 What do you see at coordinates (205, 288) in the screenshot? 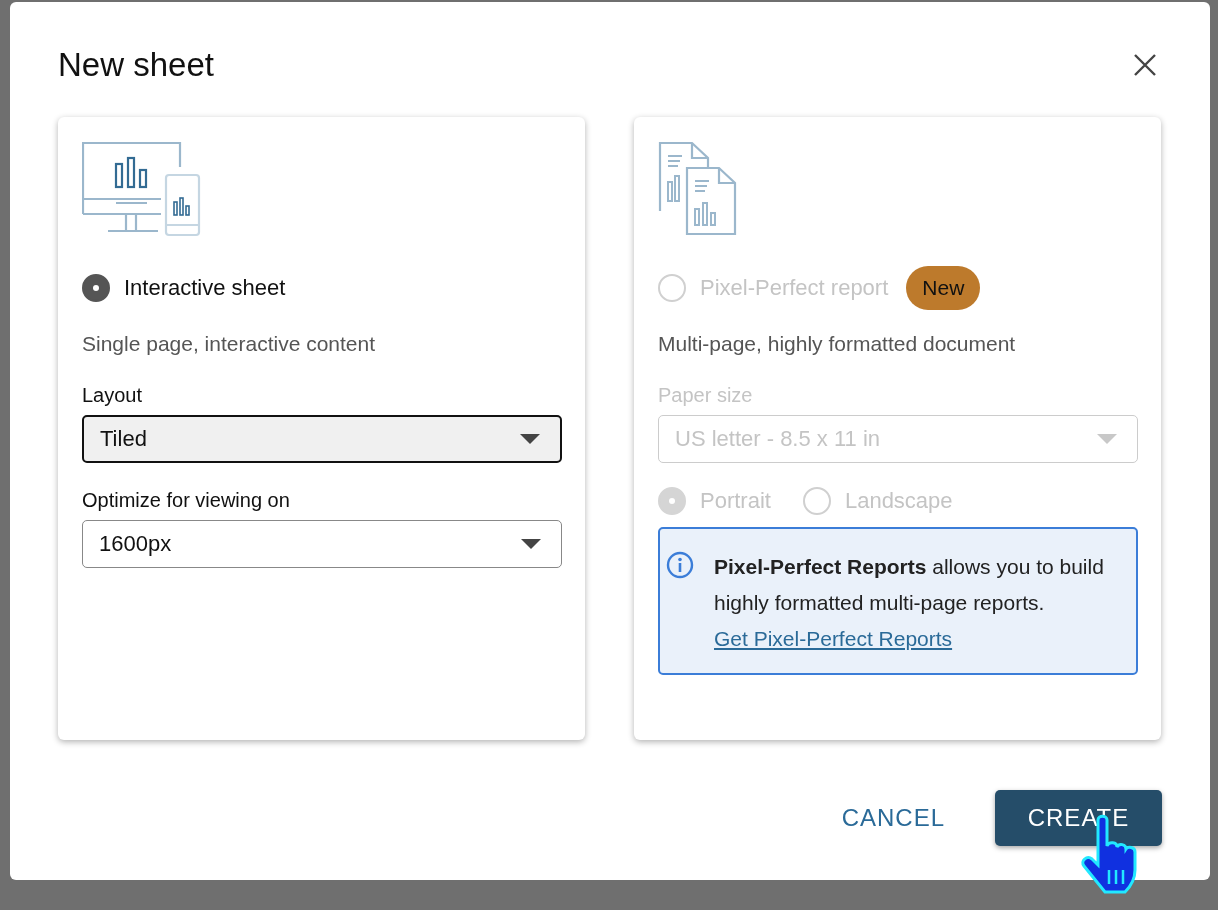
I see `option-label: Interactive sheet` at bounding box center [205, 288].